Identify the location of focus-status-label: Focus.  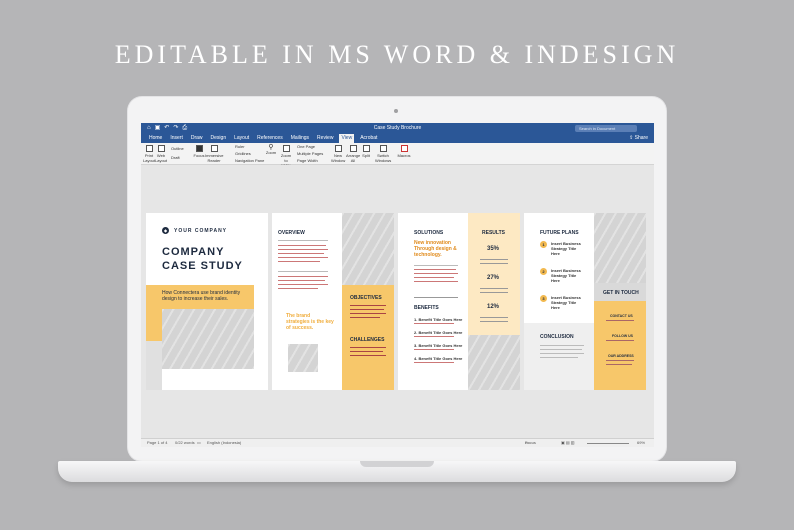
(530, 442).